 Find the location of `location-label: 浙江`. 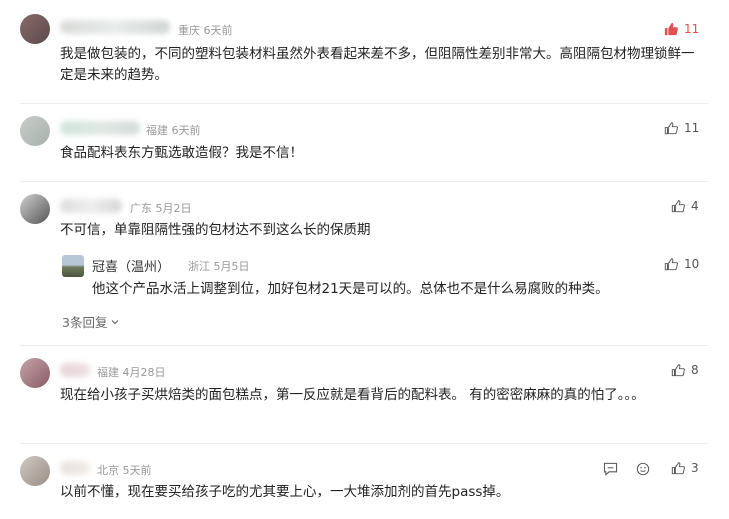

location-label: 浙江 is located at coordinates (199, 266).